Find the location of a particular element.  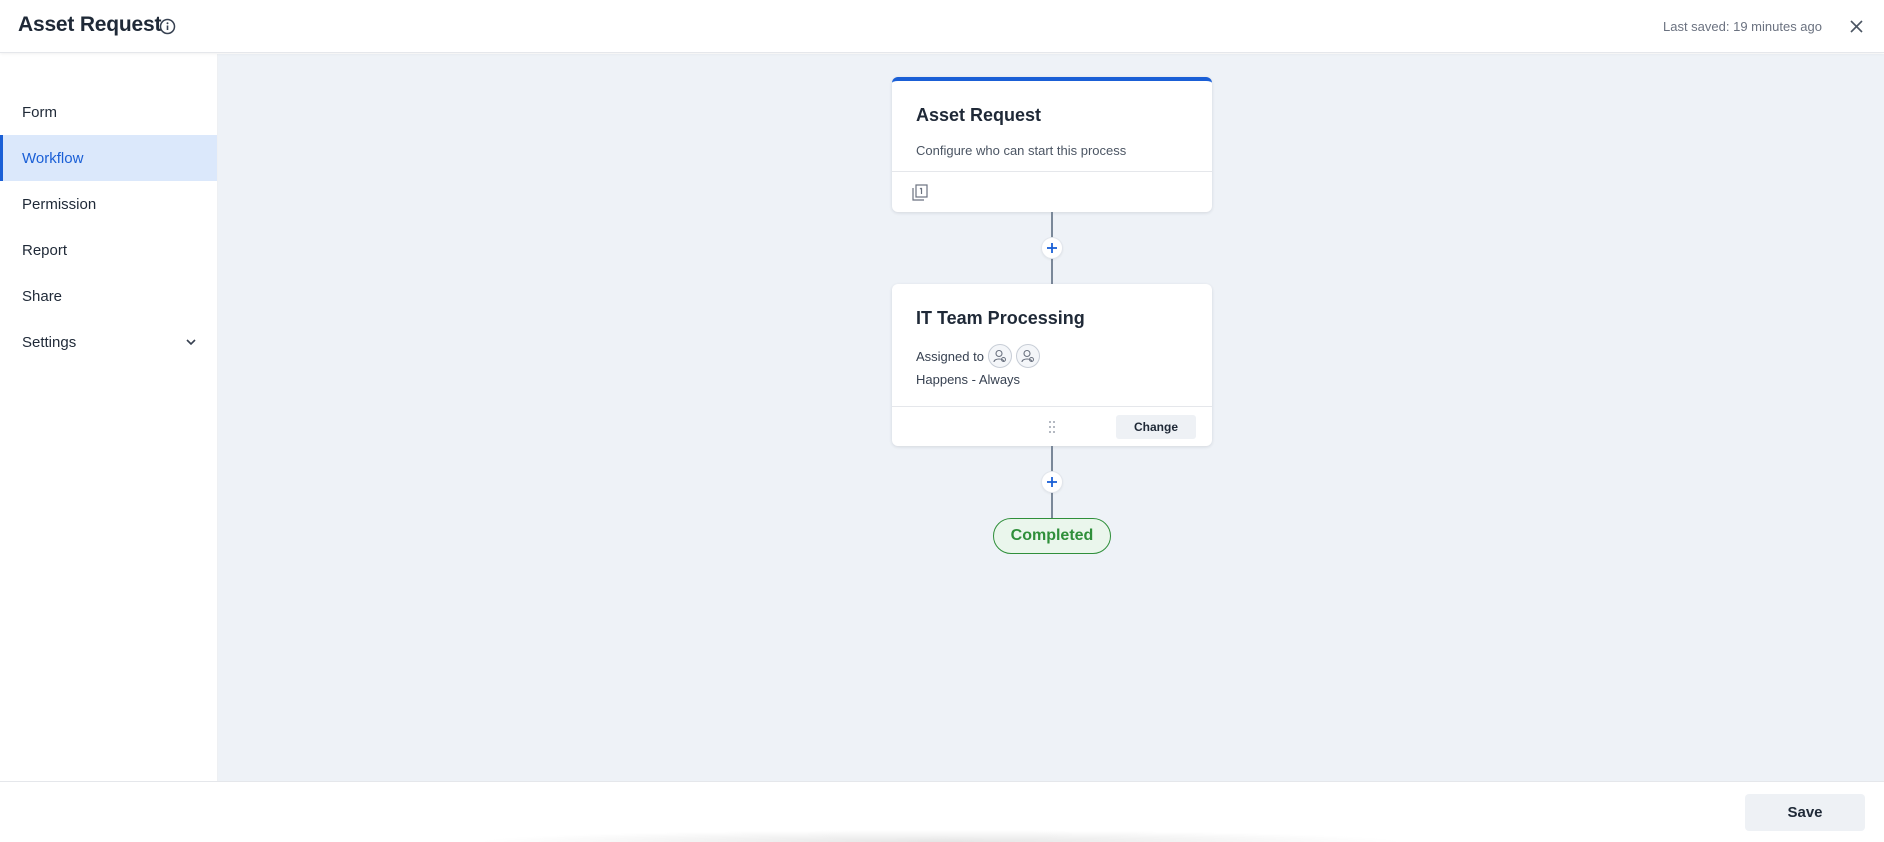

close-icon is located at coordinates (1856, 26).